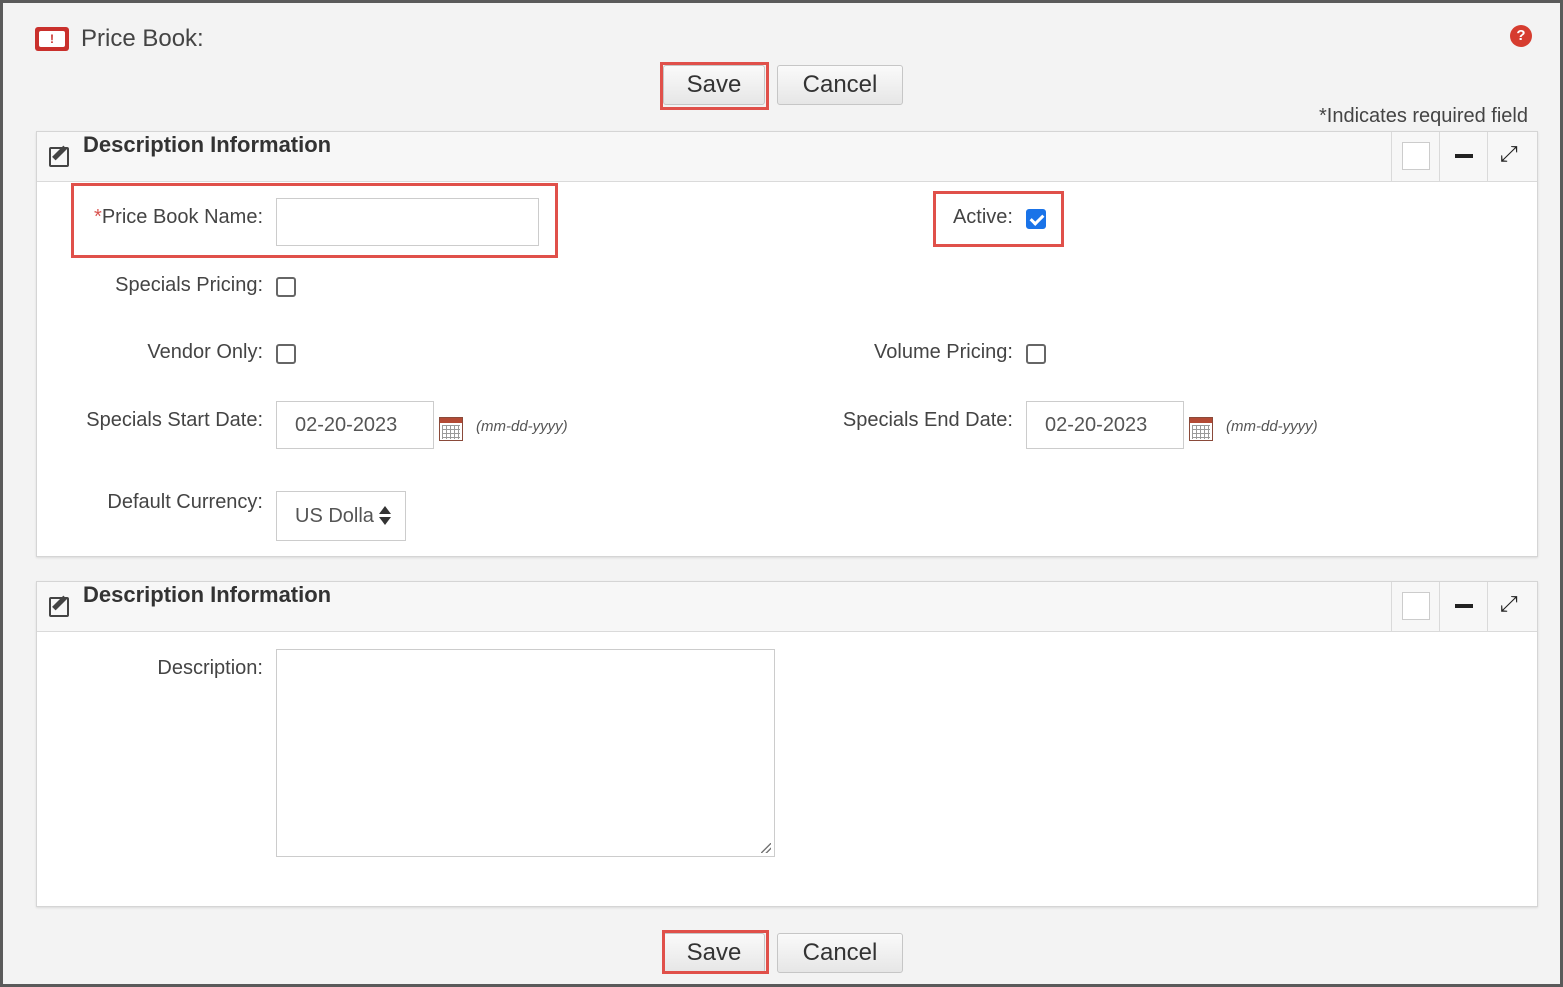 The height and width of the screenshot is (987, 1563). I want to click on volume-pricing-checkbox, so click(1036, 354).